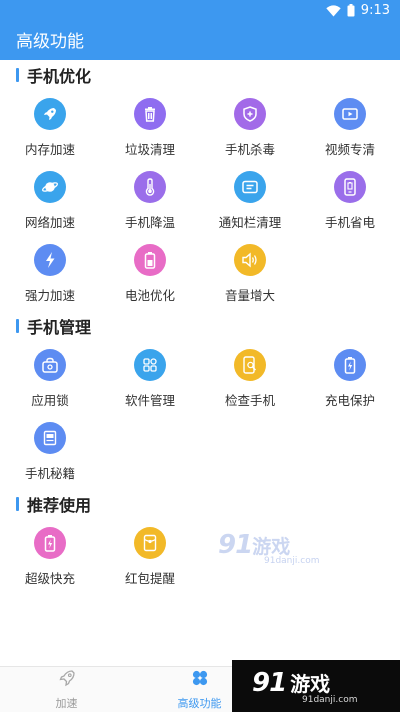  What do you see at coordinates (249, 400) in the screenshot?
I see `tile-label: 检查手机` at bounding box center [249, 400].